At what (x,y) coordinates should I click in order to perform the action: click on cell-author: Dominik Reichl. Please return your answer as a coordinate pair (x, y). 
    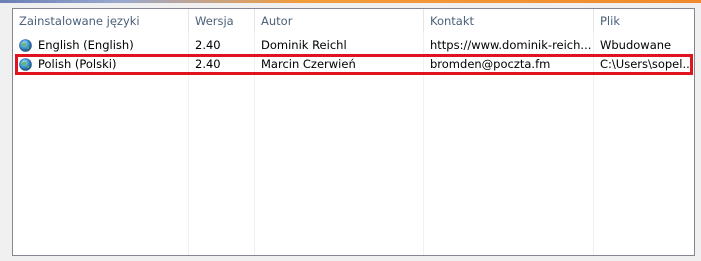
    Looking at the image, I should click on (304, 45).